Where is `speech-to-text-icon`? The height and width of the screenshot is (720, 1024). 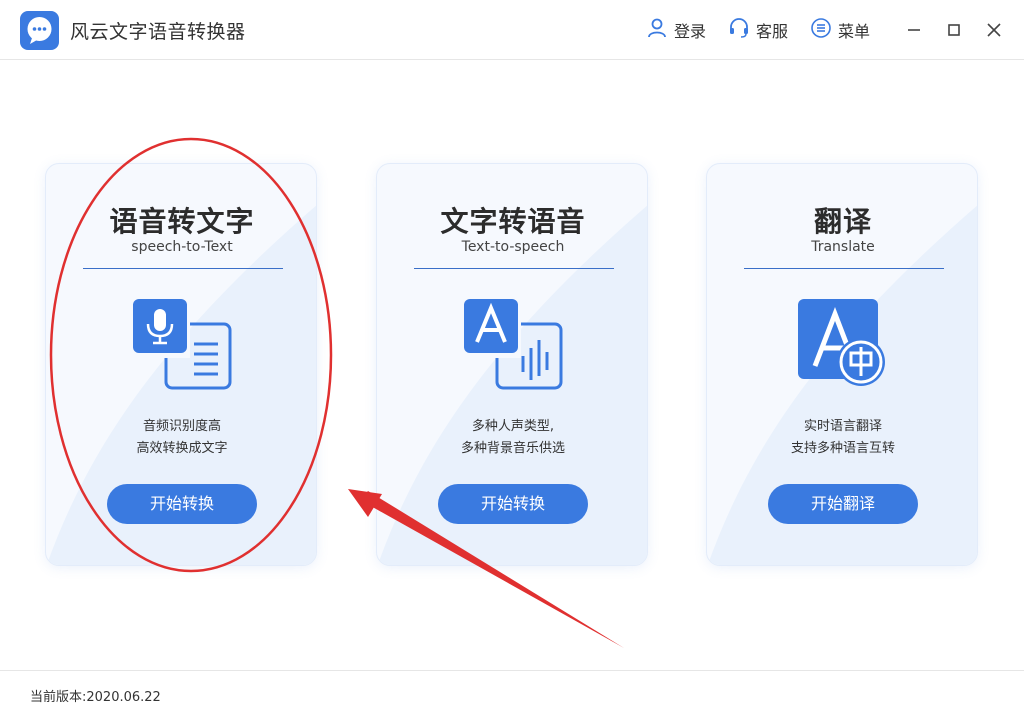 speech-to-text-icon is located at coordinates (182, 344).